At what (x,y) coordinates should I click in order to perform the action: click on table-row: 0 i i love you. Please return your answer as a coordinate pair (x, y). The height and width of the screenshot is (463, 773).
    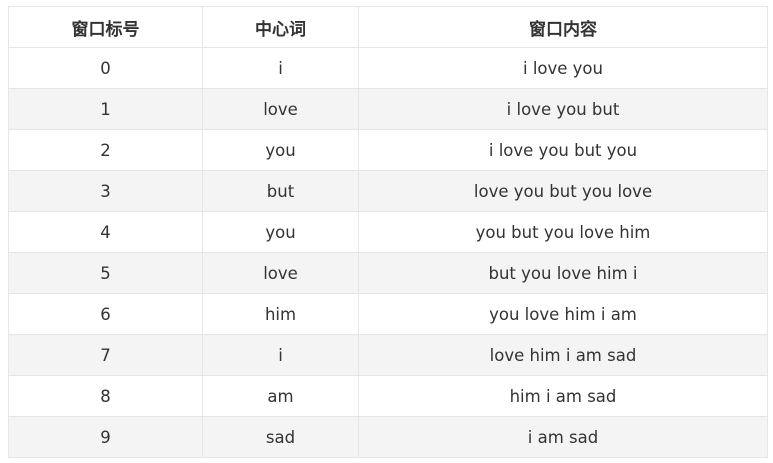
    Looking at the image, I should click on (388, 68).